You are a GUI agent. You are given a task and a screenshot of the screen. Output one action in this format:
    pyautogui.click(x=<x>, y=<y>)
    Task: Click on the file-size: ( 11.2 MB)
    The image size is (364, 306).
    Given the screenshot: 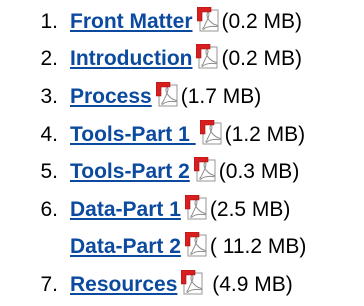 What is the action you would take?
    pyautogui.click(x=258, y=247)
    